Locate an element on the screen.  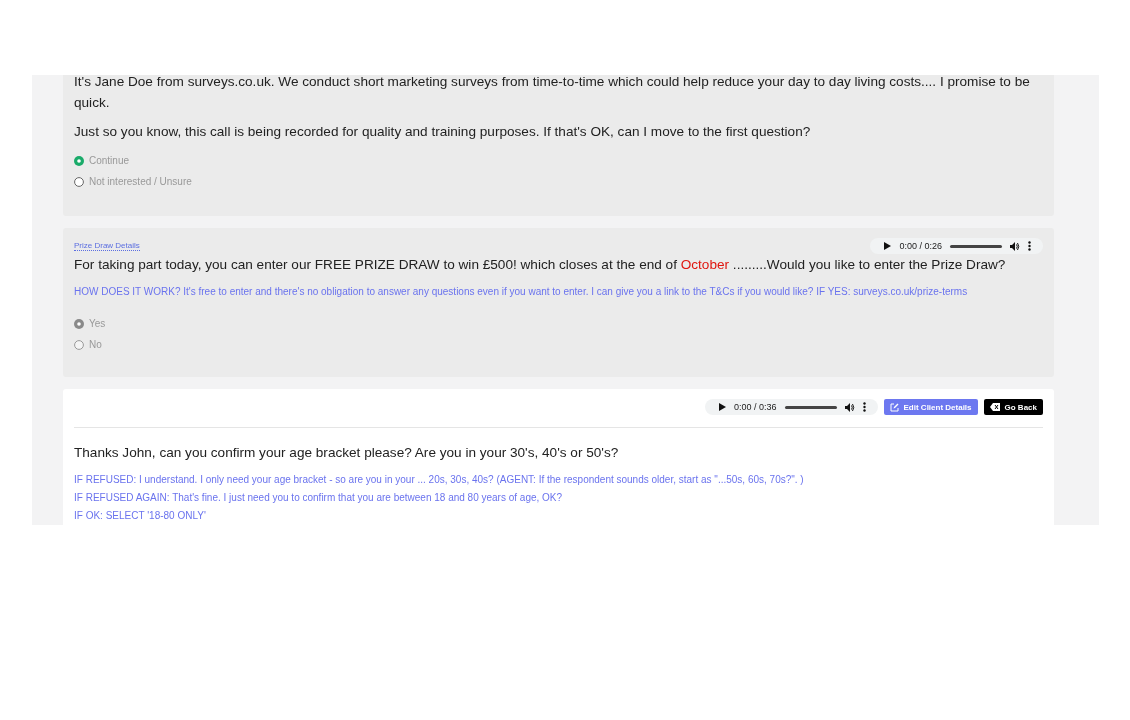
audio-time: 0:00 / 0:26 is located at coordinates (920, 246).